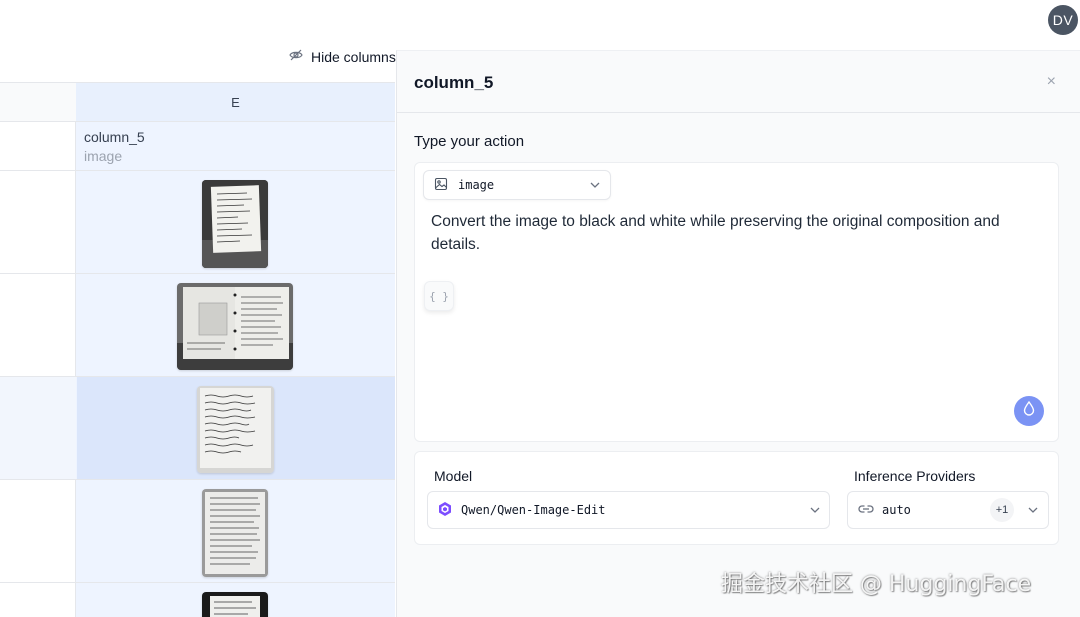  What do you see at coordinates (948, 510) in the screenshot?
I see `provider-select: auto +1` at bounding box center [948, 510].